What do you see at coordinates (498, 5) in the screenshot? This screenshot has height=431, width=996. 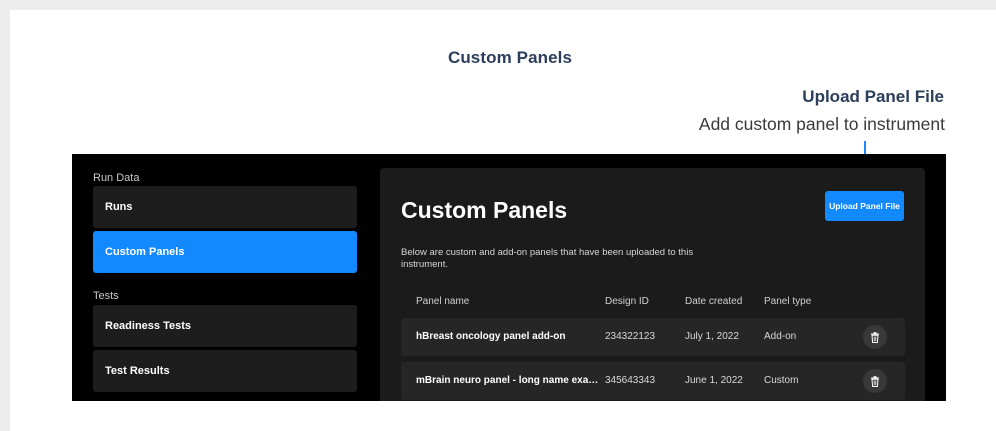 I see `top-border` at bounding box center [498, 5].